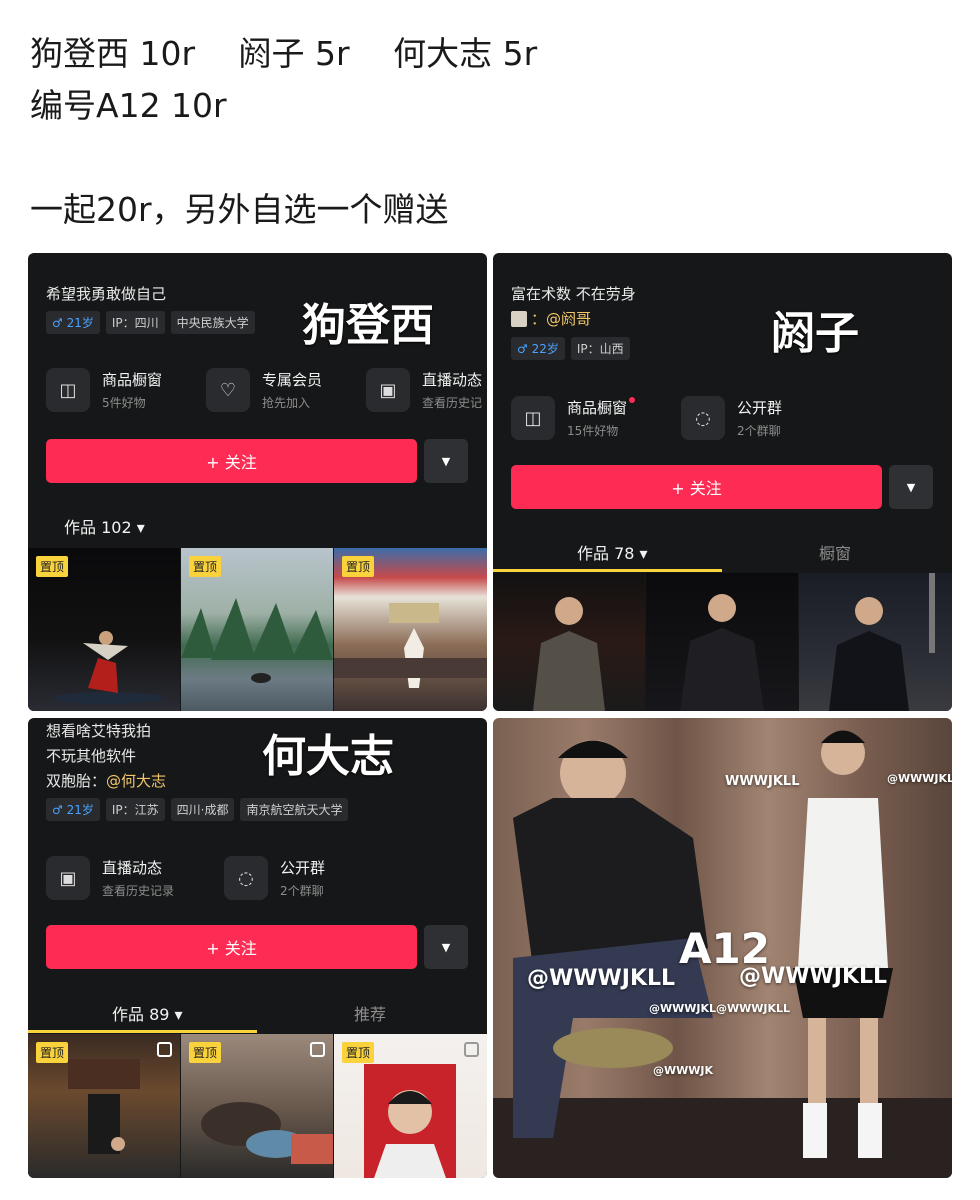 The width and height of the screenshot is (980, 1200). What do you see at coordinates (632, 400) in the screenshot?
I see `notification-dot` at bounding box center [632, 400].